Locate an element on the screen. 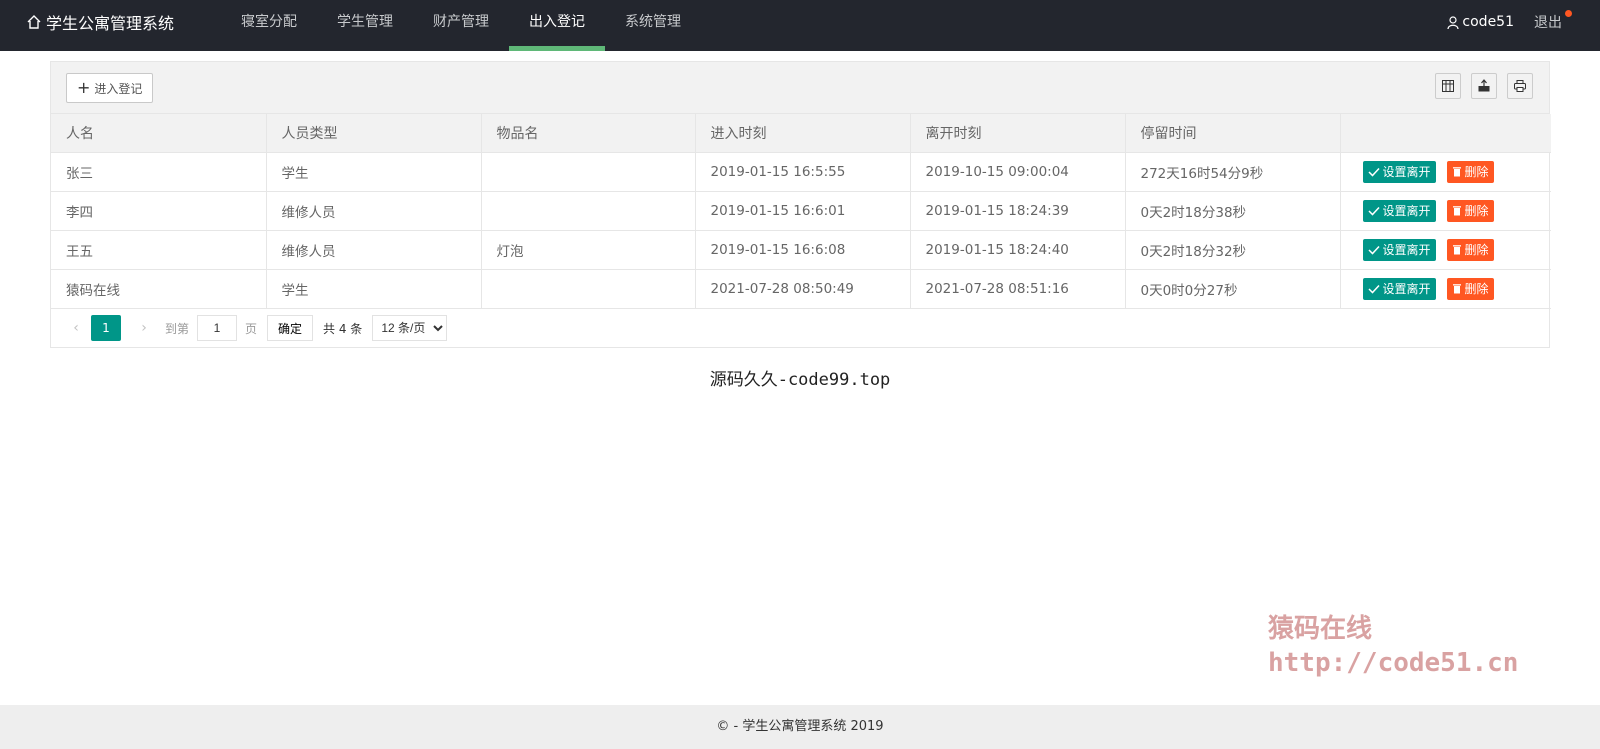  nav-system-management: 系统管理 is located at coordinates (653, 25).